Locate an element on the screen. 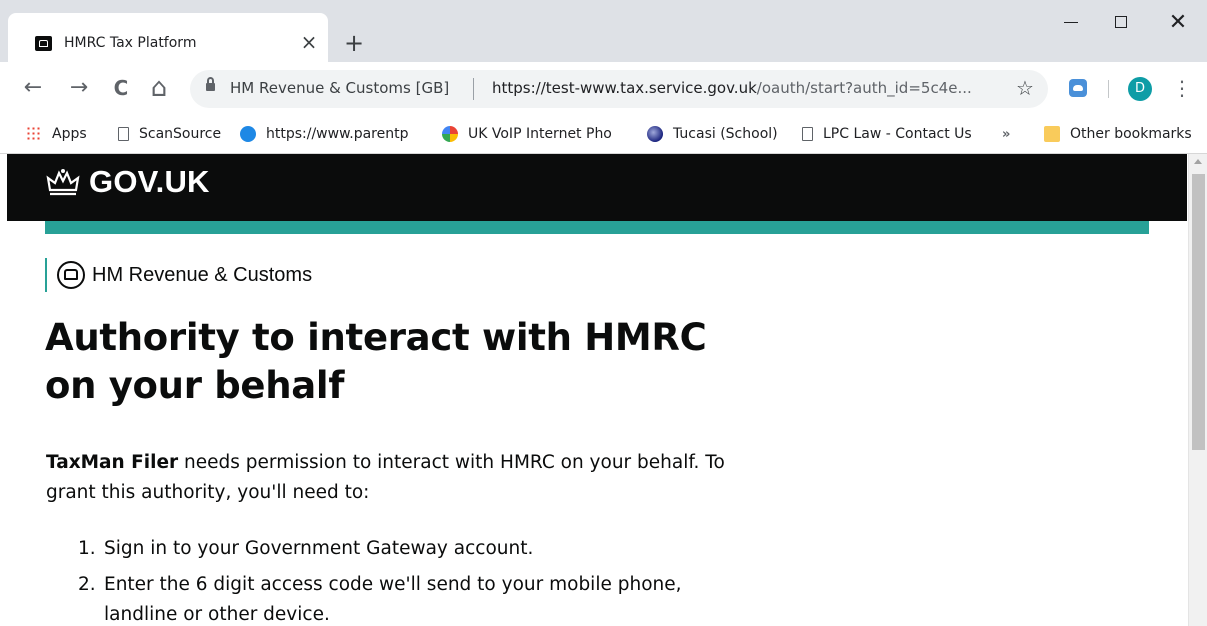 The height and width of the screenshot is (626, 1207). other-bookmarks: Other bookmarks is located at coordinates (1118, 134).